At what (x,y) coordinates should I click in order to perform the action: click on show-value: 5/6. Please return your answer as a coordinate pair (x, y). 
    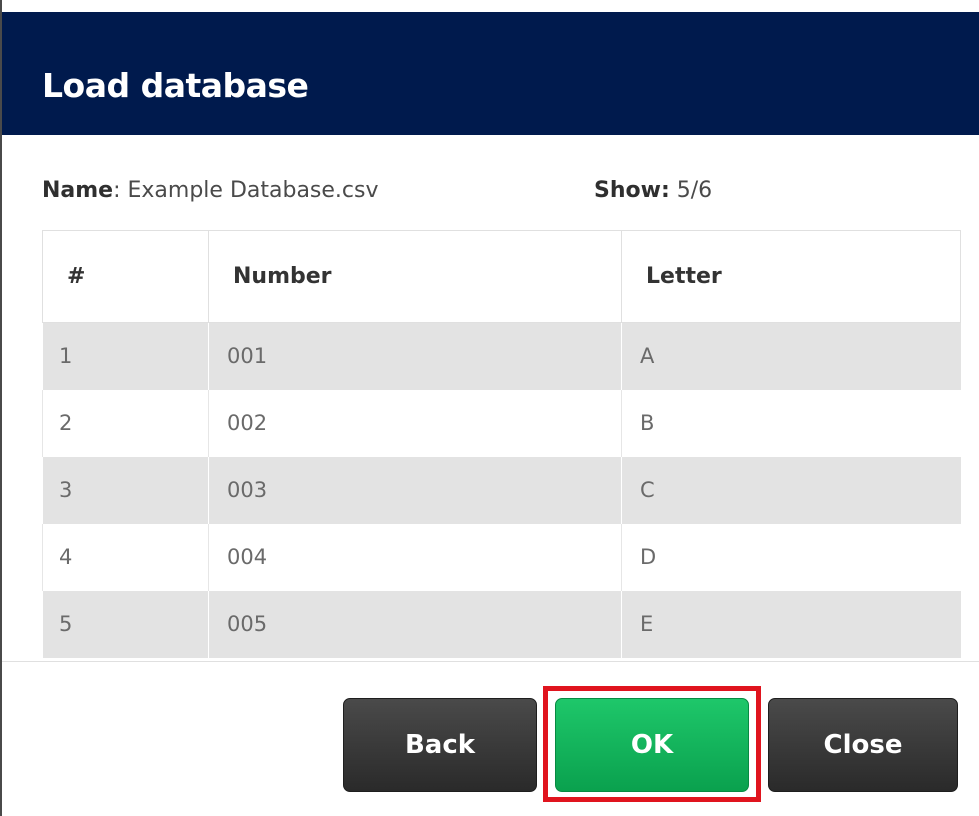
    Looking at the image, I should click on (691, 190).